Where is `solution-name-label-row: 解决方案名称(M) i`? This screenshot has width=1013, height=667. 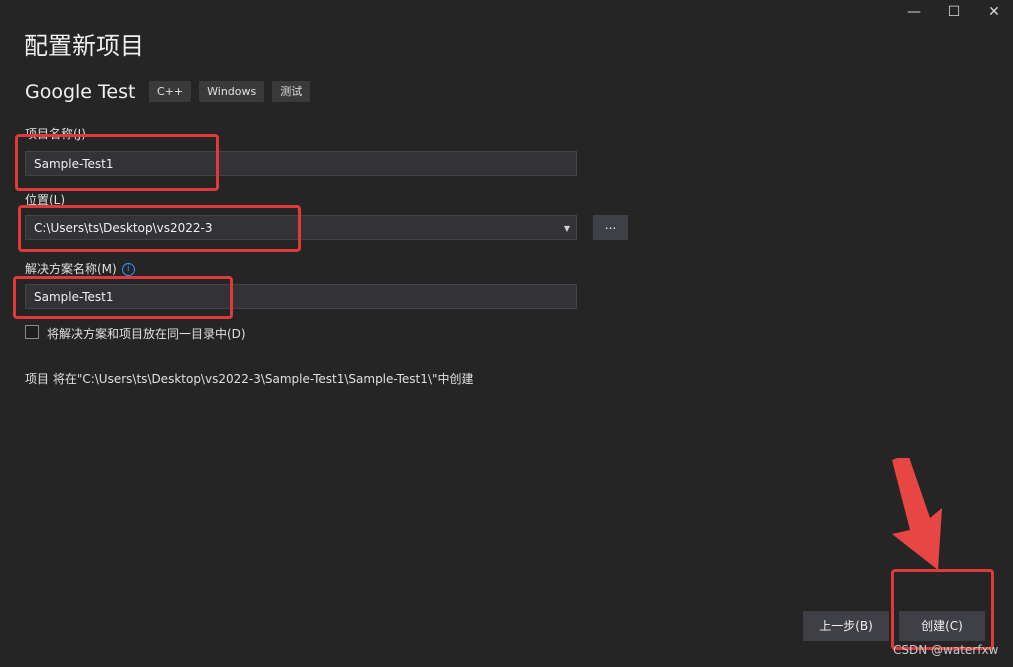 solution-name-label-row: 解决方案名称(M) i is located at coordinates (80, 268).